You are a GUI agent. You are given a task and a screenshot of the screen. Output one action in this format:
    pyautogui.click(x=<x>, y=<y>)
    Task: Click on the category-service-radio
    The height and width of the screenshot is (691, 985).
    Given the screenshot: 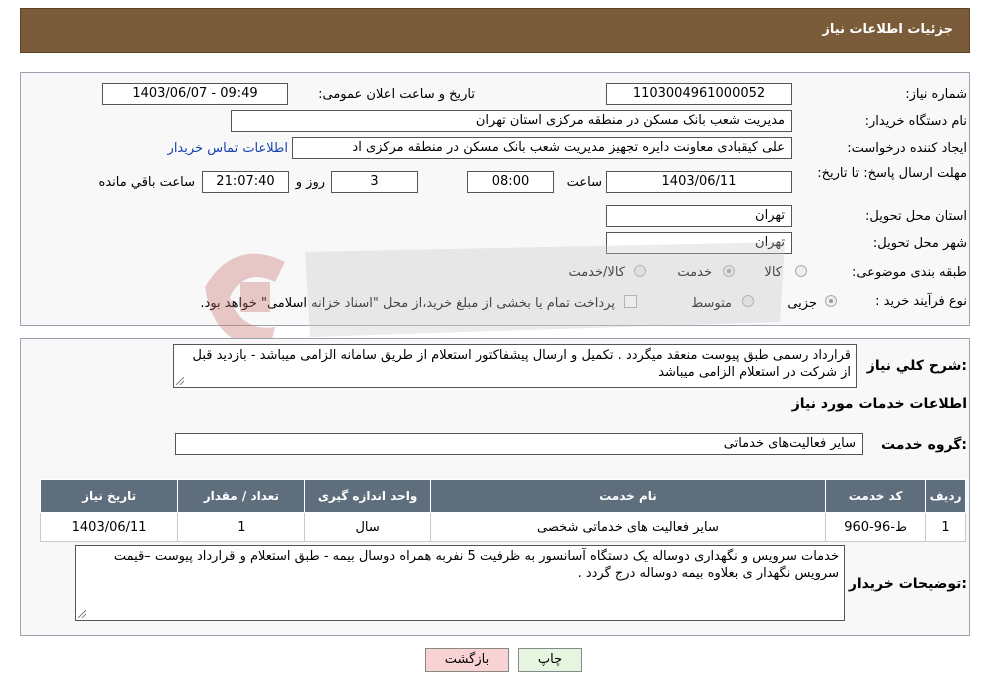 What is the action you would take?
    pyautogui.click(x=729, y=271)
    